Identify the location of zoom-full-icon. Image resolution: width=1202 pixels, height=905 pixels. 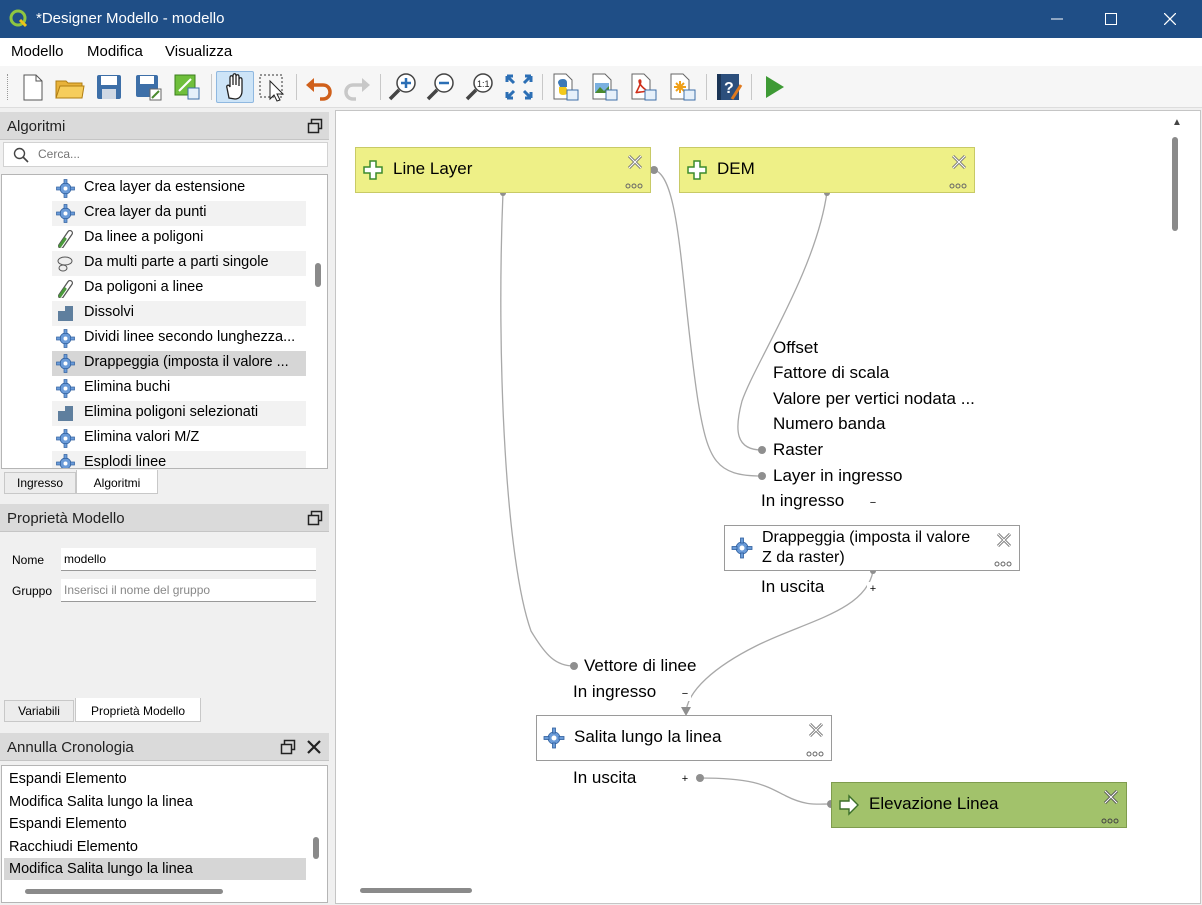
(519, 87).